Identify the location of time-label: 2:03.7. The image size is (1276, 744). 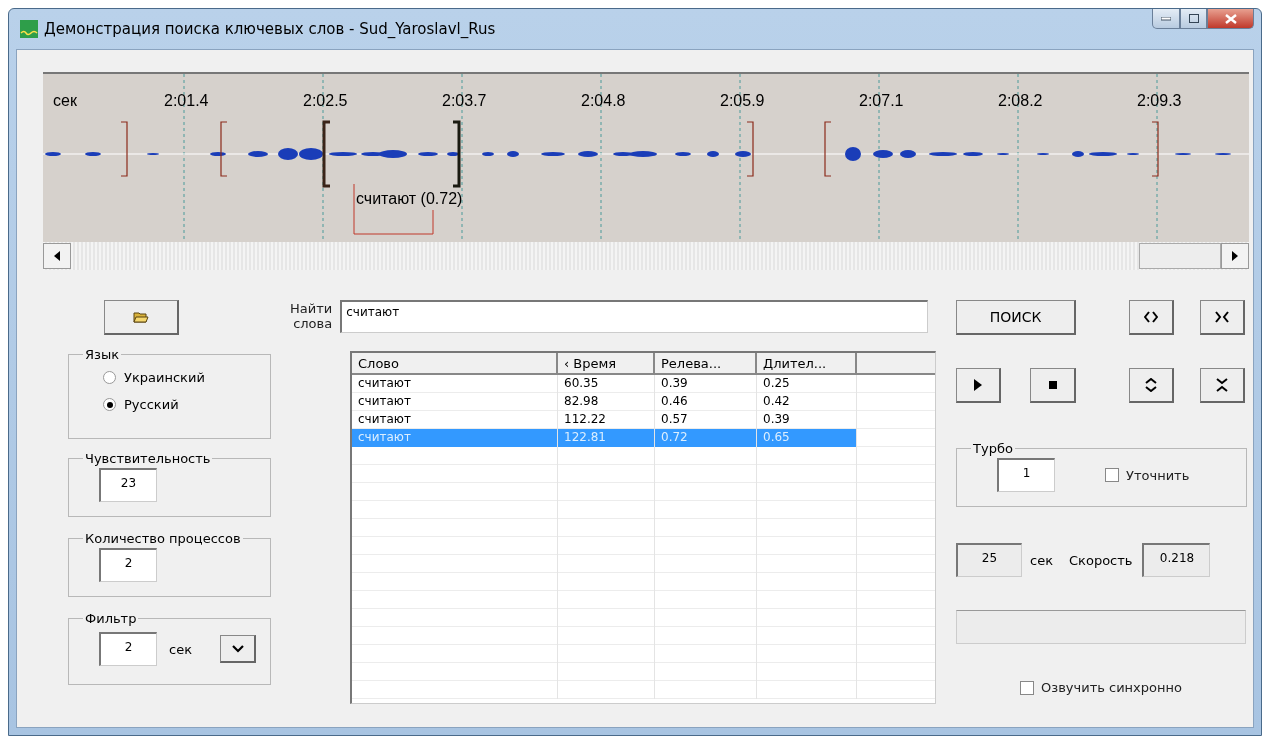
(464, 101).